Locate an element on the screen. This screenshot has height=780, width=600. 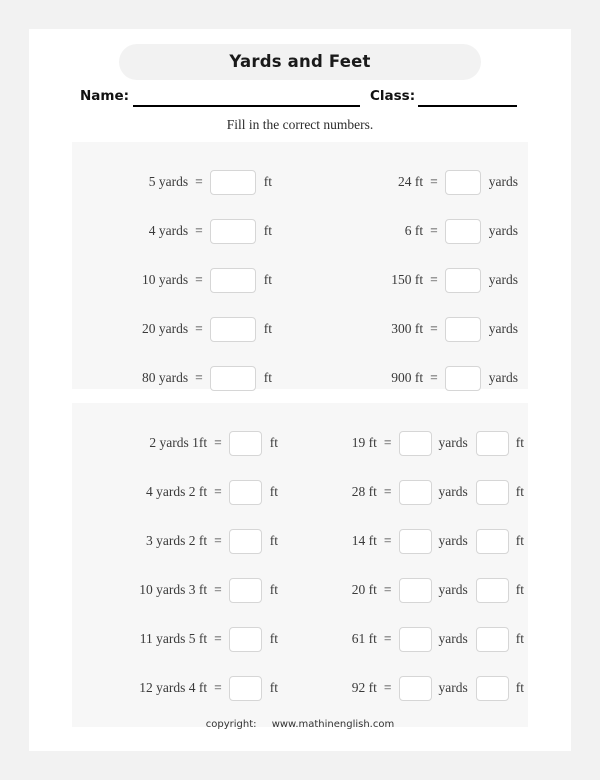
problem-question: 80 yards is located at coordinates (165, 377).